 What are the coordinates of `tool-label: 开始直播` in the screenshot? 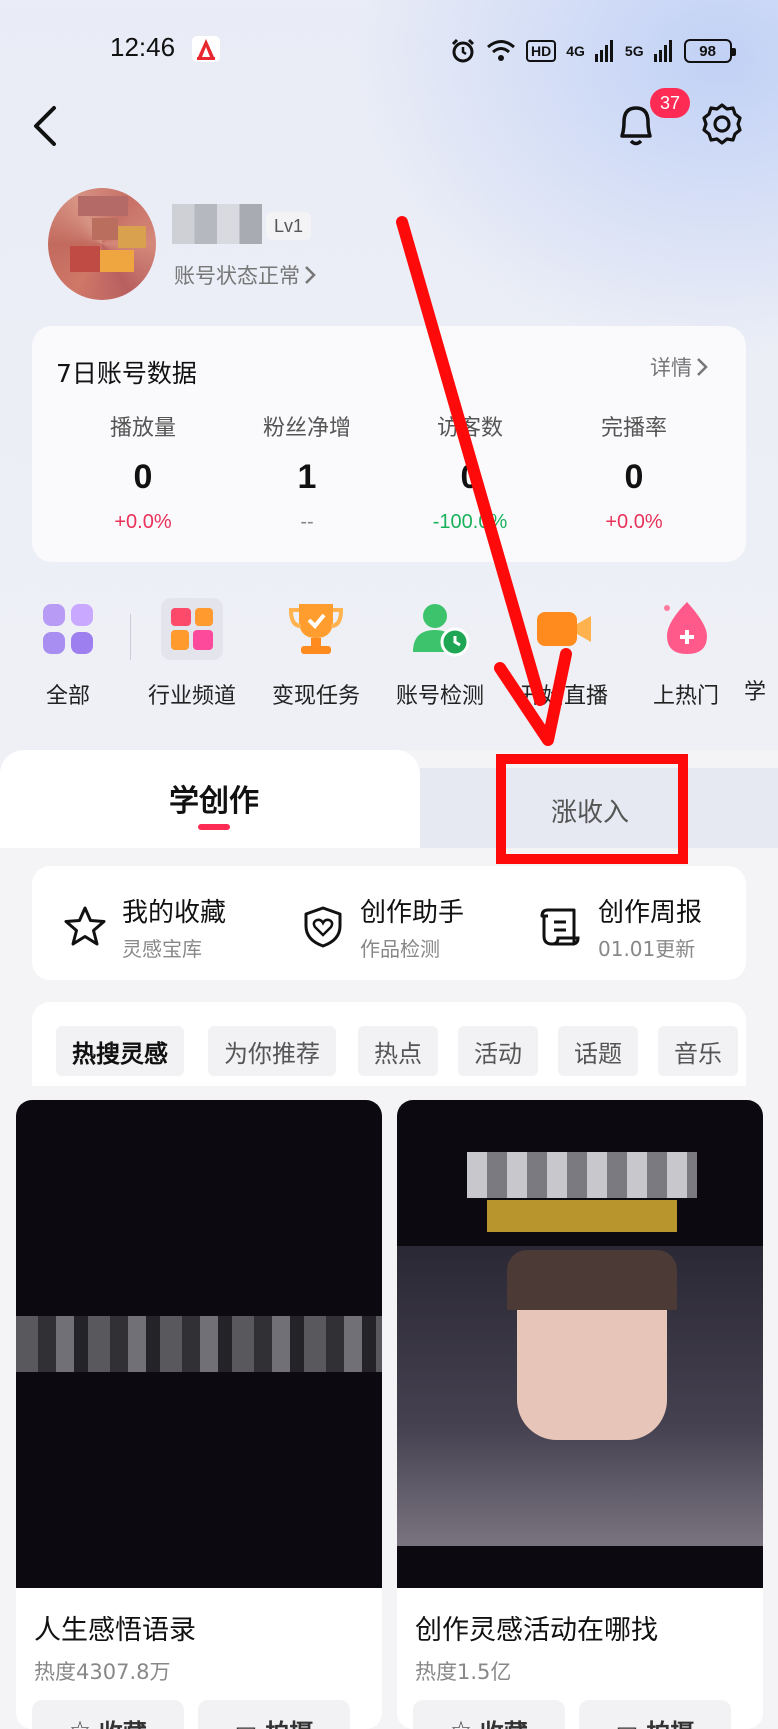 It's located at (563, 696).